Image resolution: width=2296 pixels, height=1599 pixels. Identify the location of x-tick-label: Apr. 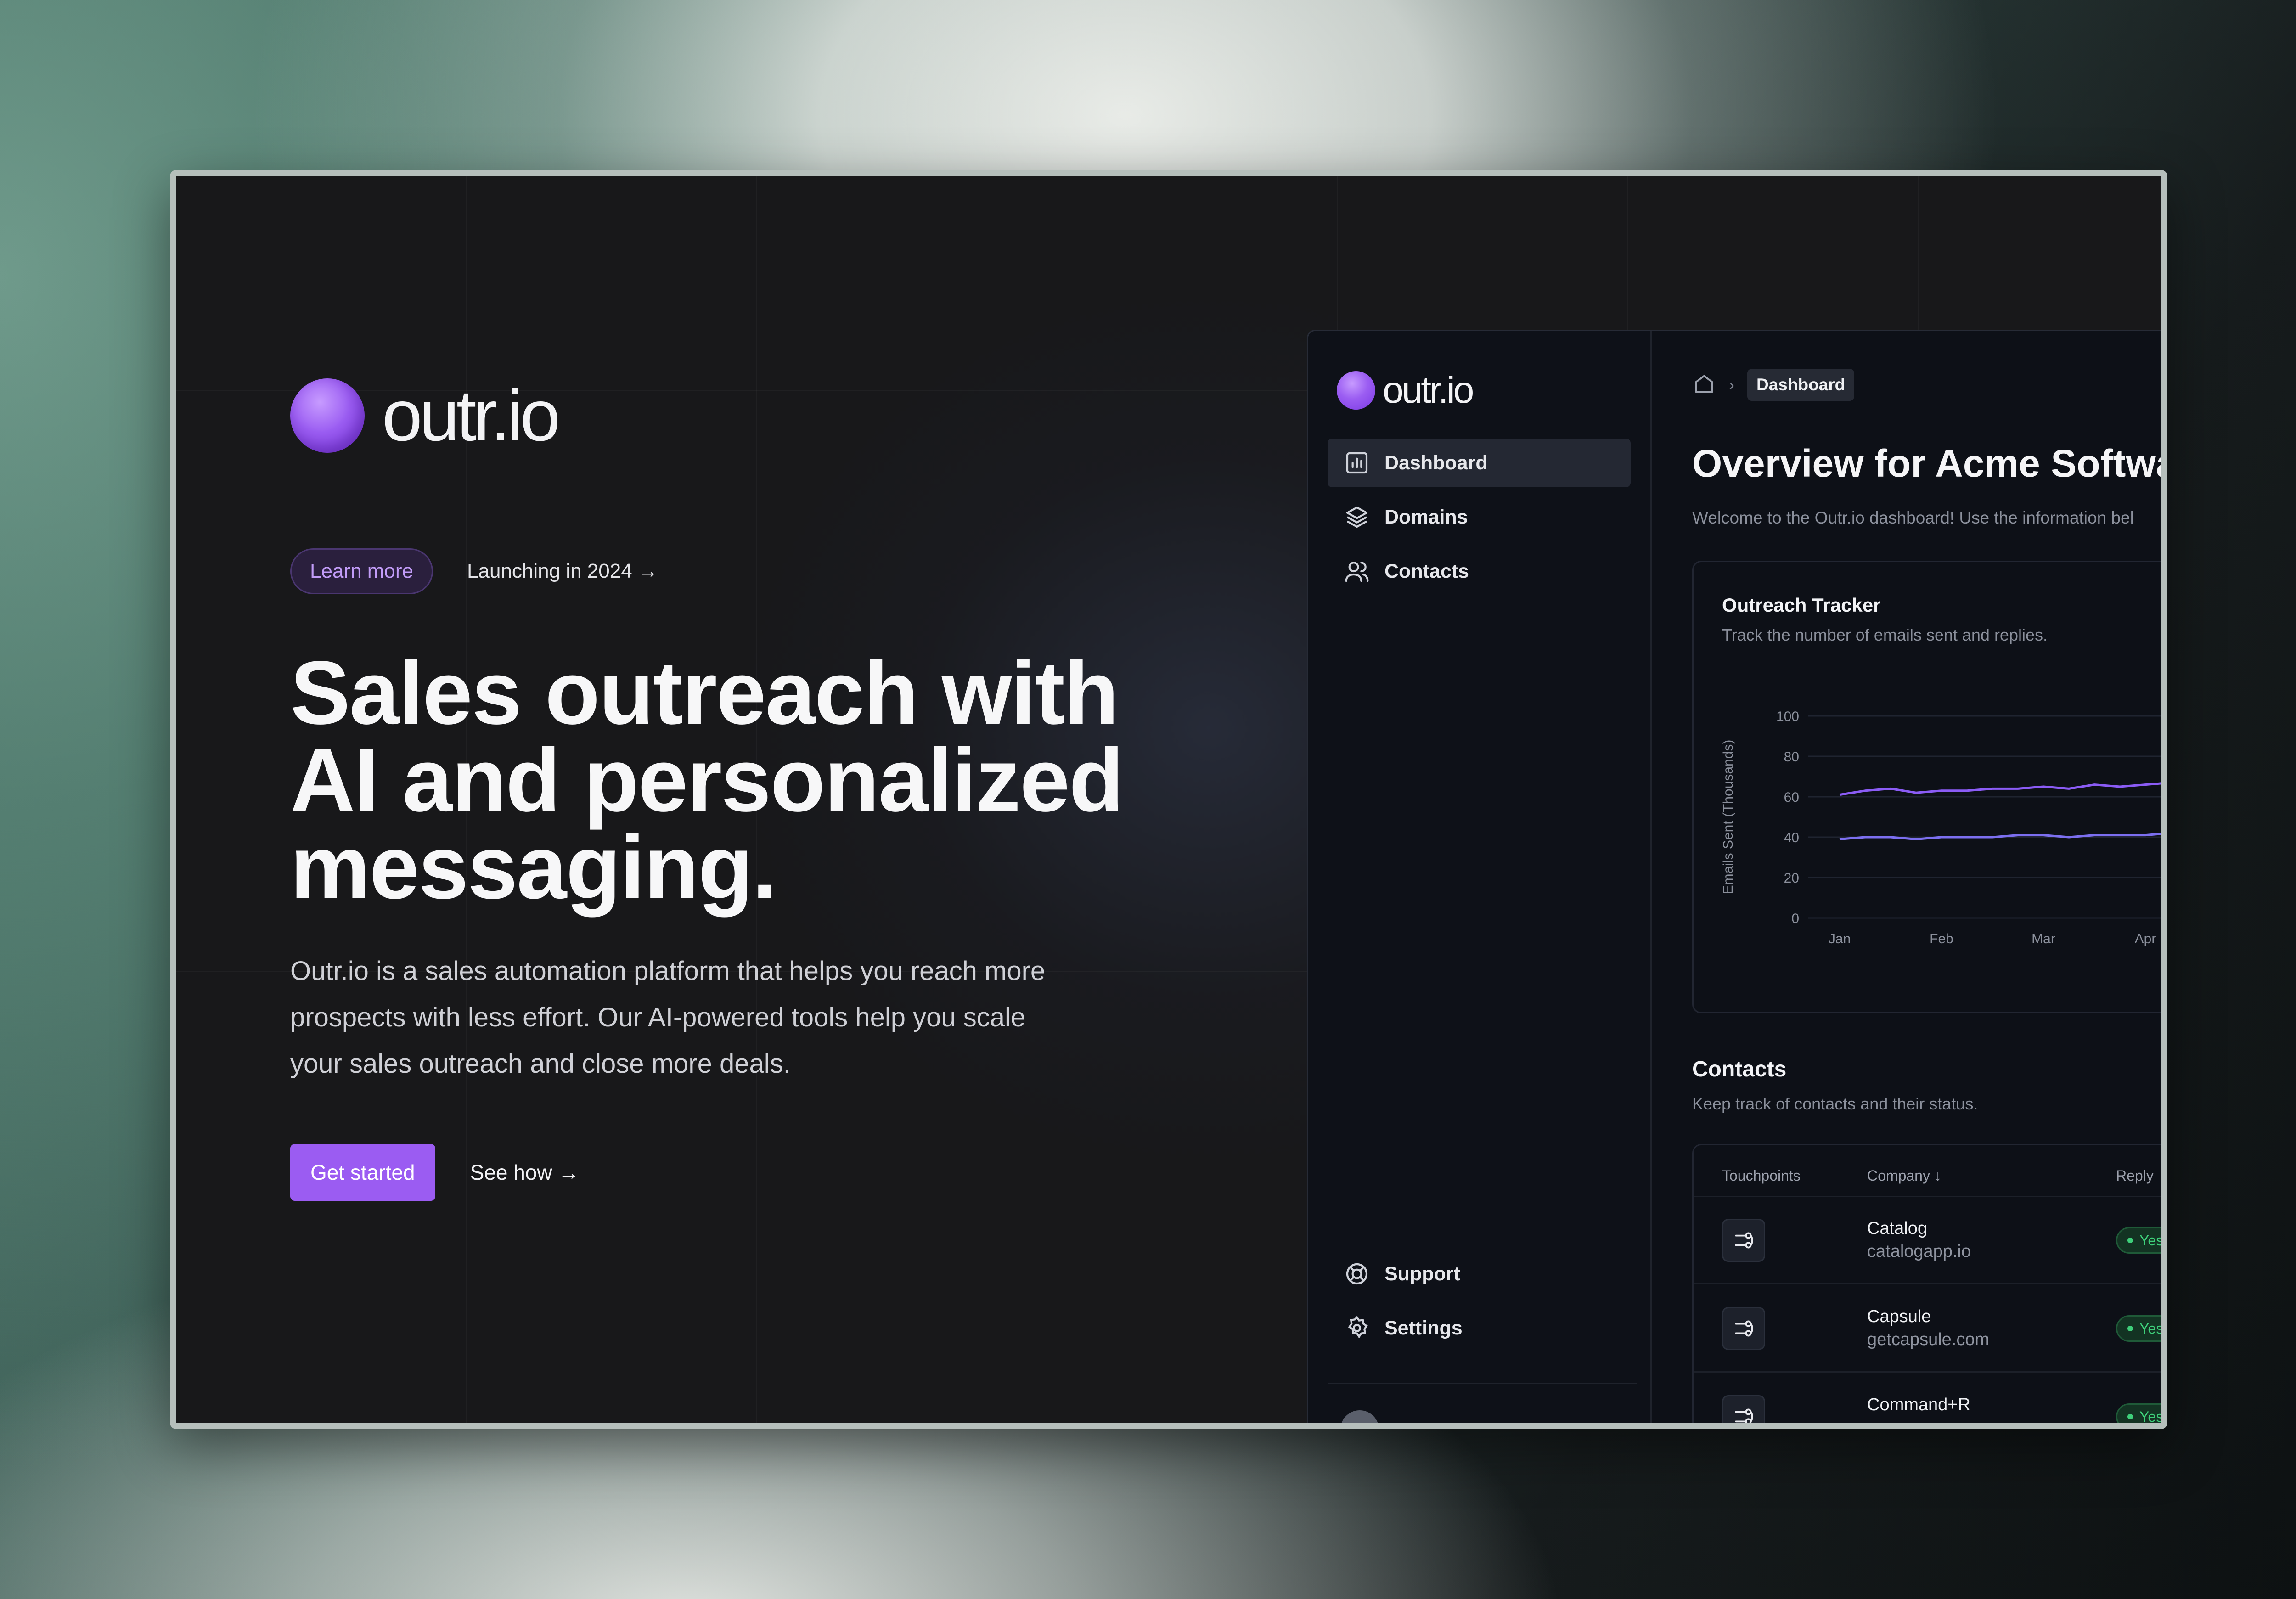
(2145, 938).